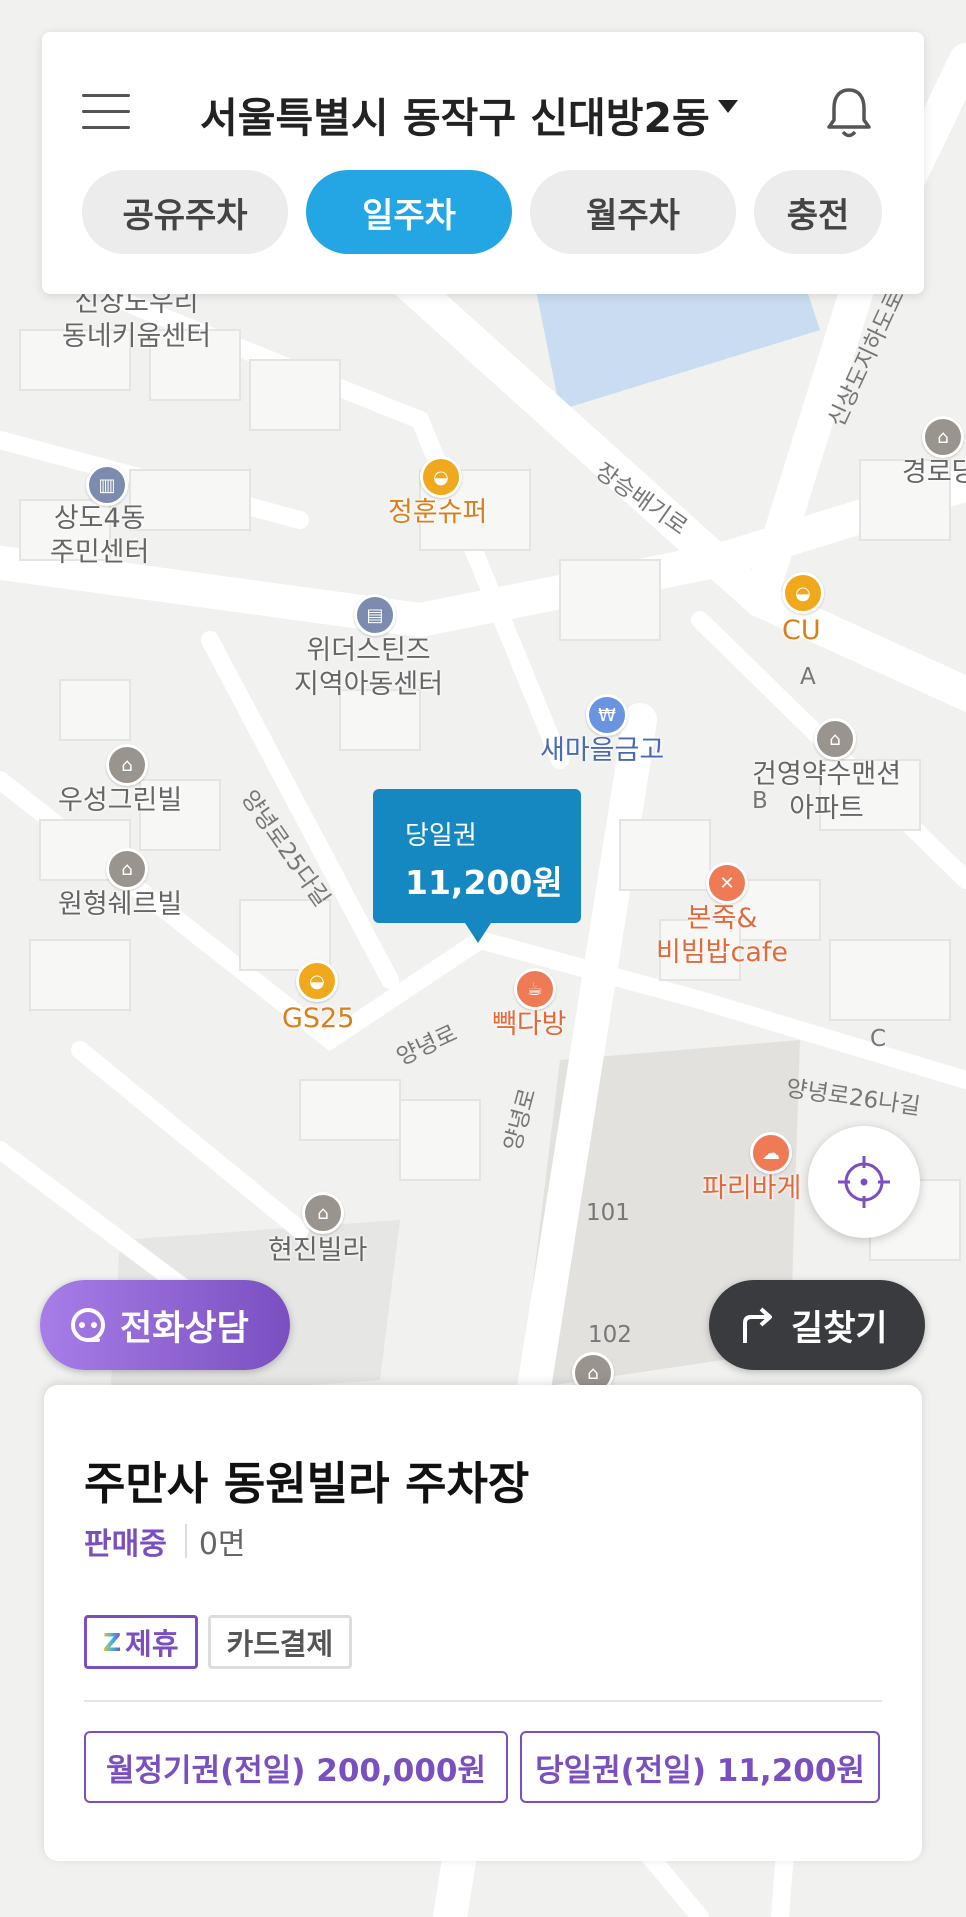 This screenshot has width=966, height=1917. I want to click on partner-tag: Z 제휴, so click(141, 1642).